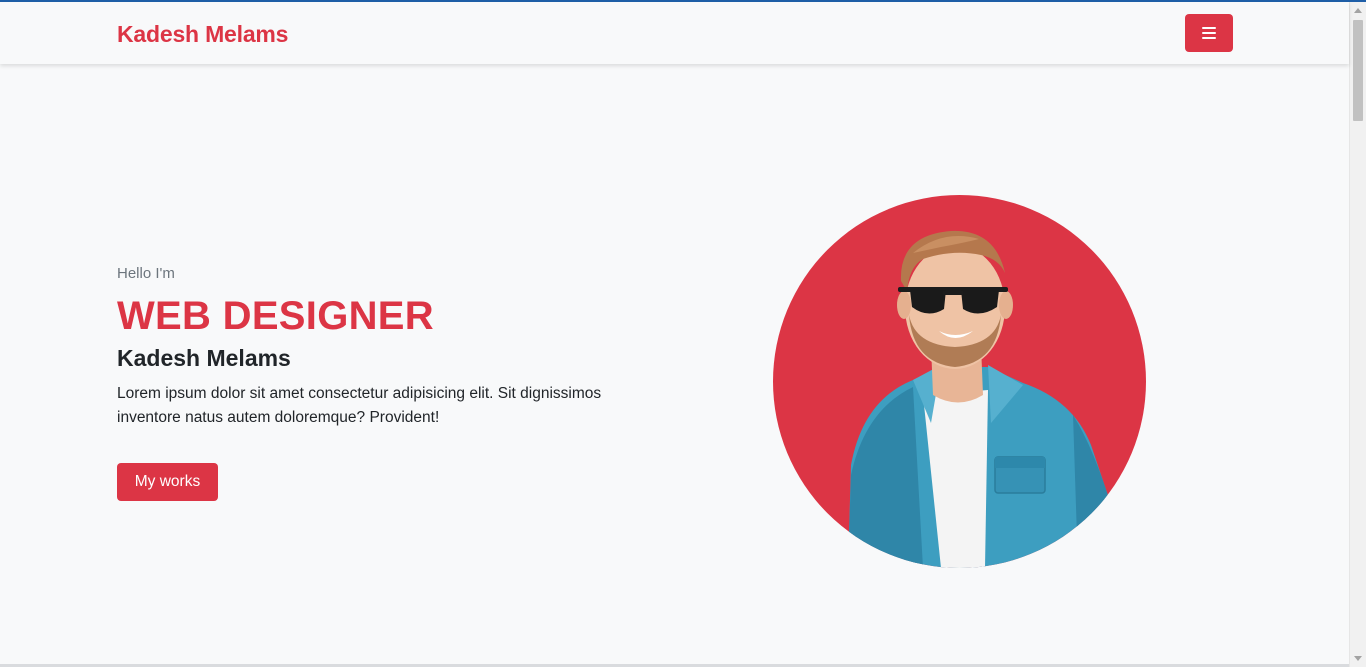  Describe the element at coordinates (275, 316) in the screenshot. I see `hero-role: WEB DESIGNER` at that location.